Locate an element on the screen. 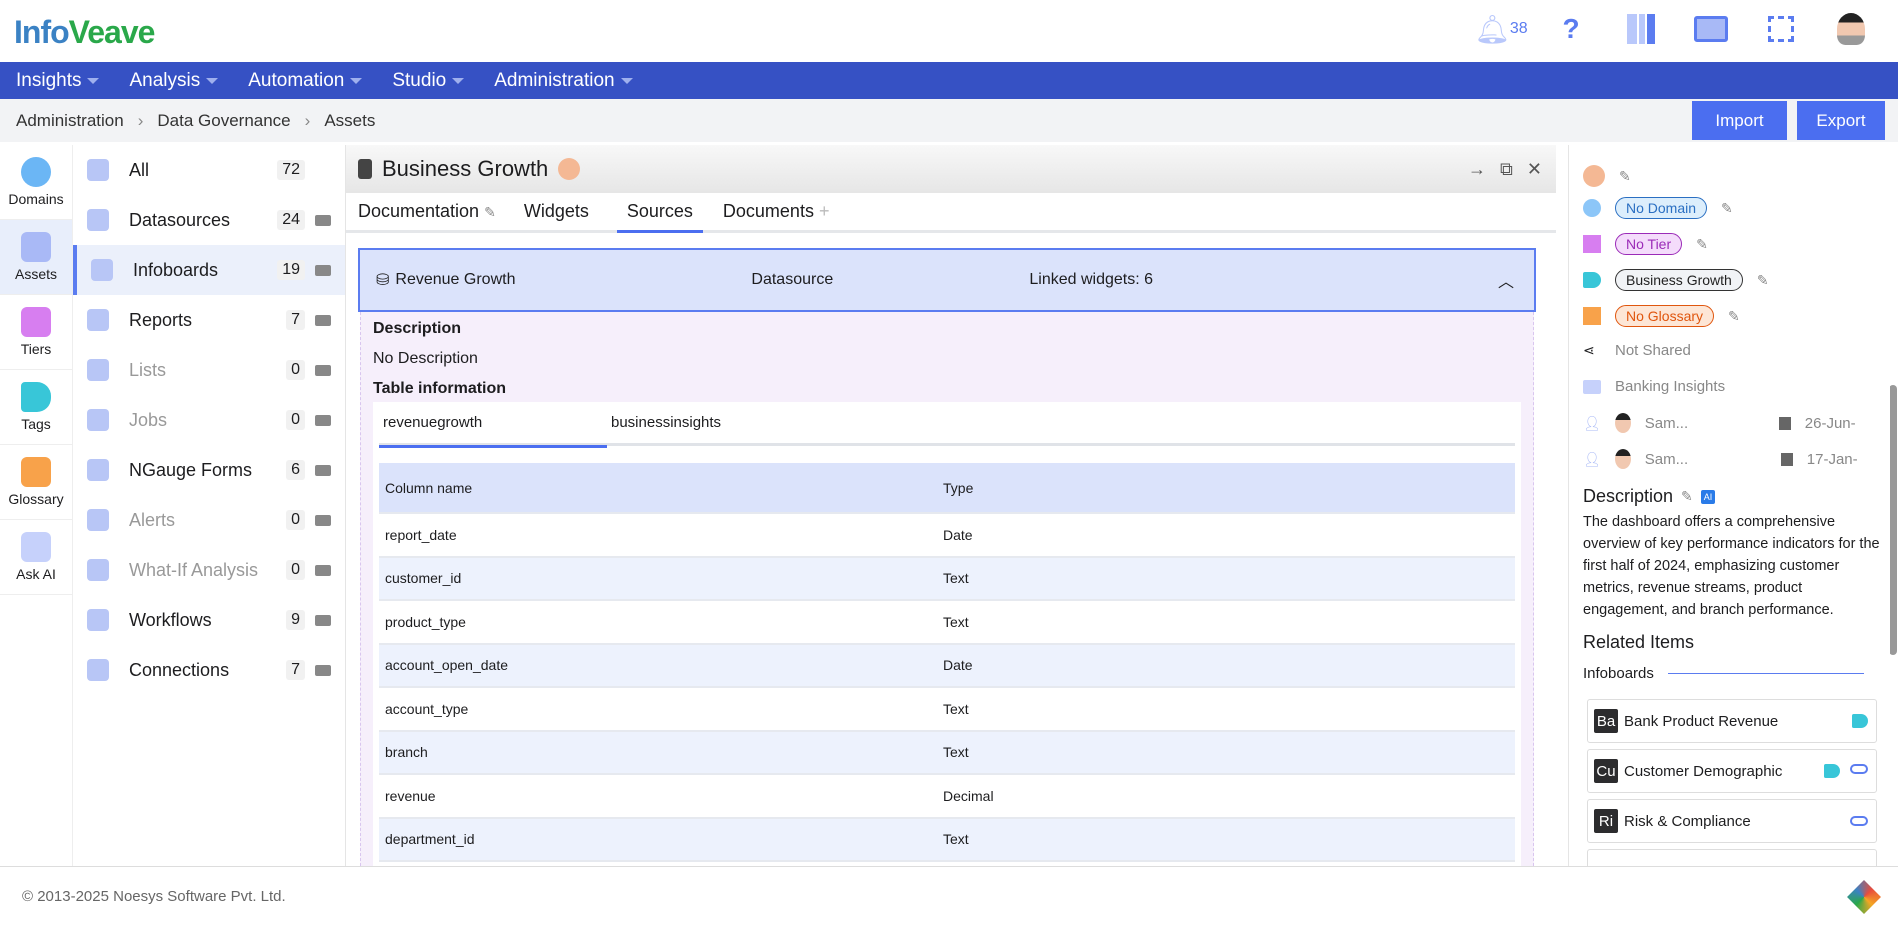  avatar is located at coordinates (1622, 423).